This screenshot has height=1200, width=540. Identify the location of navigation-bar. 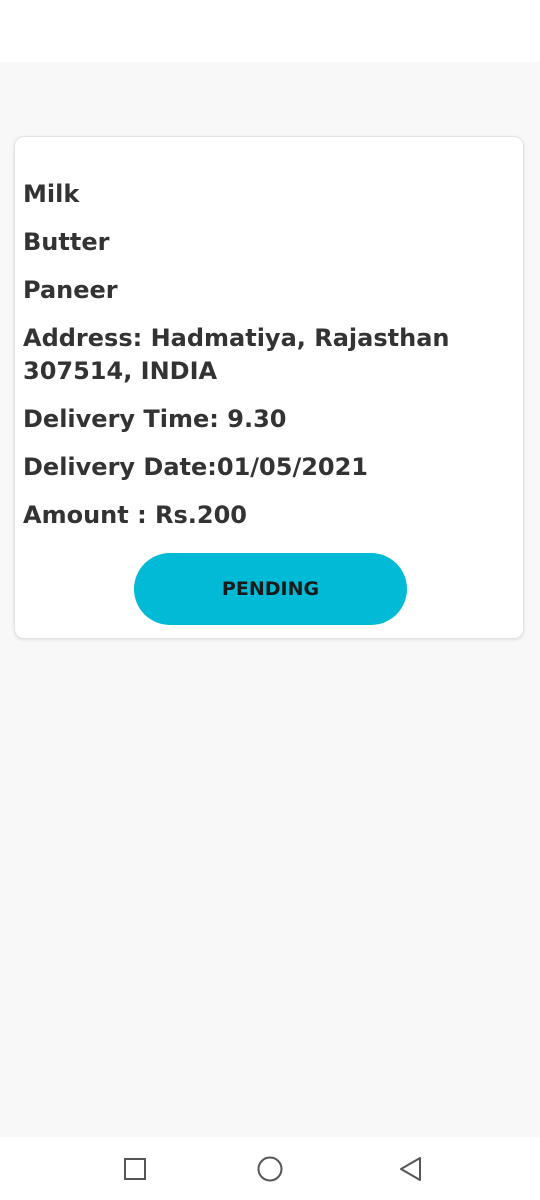
(270, 1168).